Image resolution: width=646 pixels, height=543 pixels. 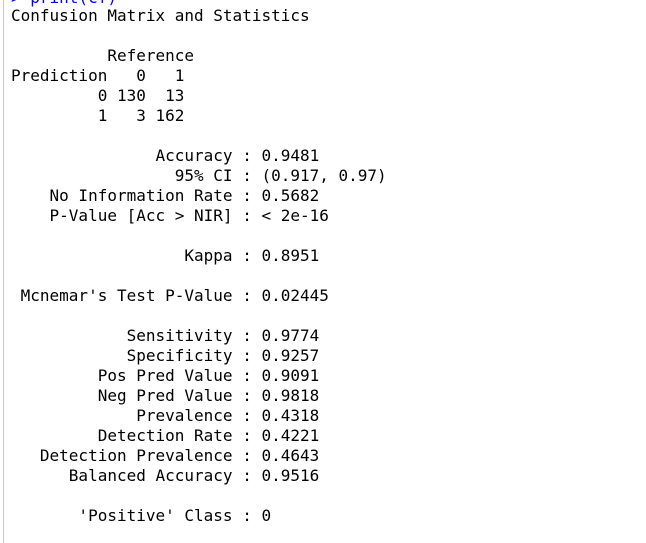 I want to click on stat-neg-pred-value: Neg Pred Value : 0.9818, so click(x=165, y=395).